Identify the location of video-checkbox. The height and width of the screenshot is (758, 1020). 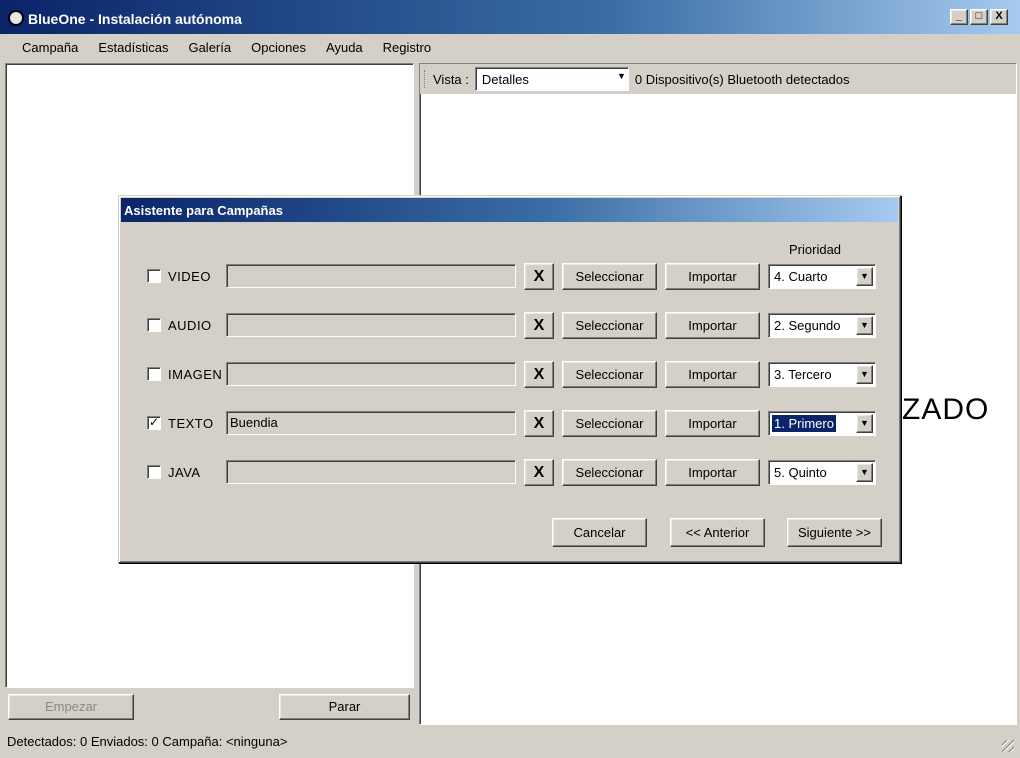
(154, 276).